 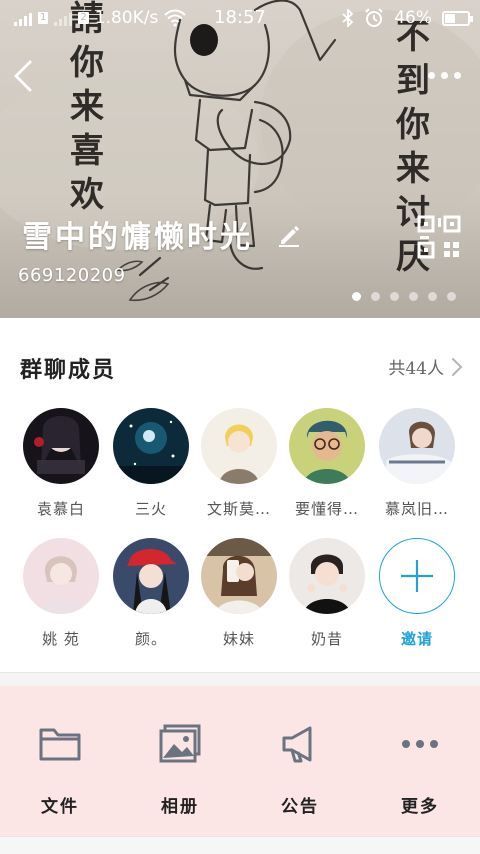 I want to click on bluetooth-icon, so click(x=348, y=18).